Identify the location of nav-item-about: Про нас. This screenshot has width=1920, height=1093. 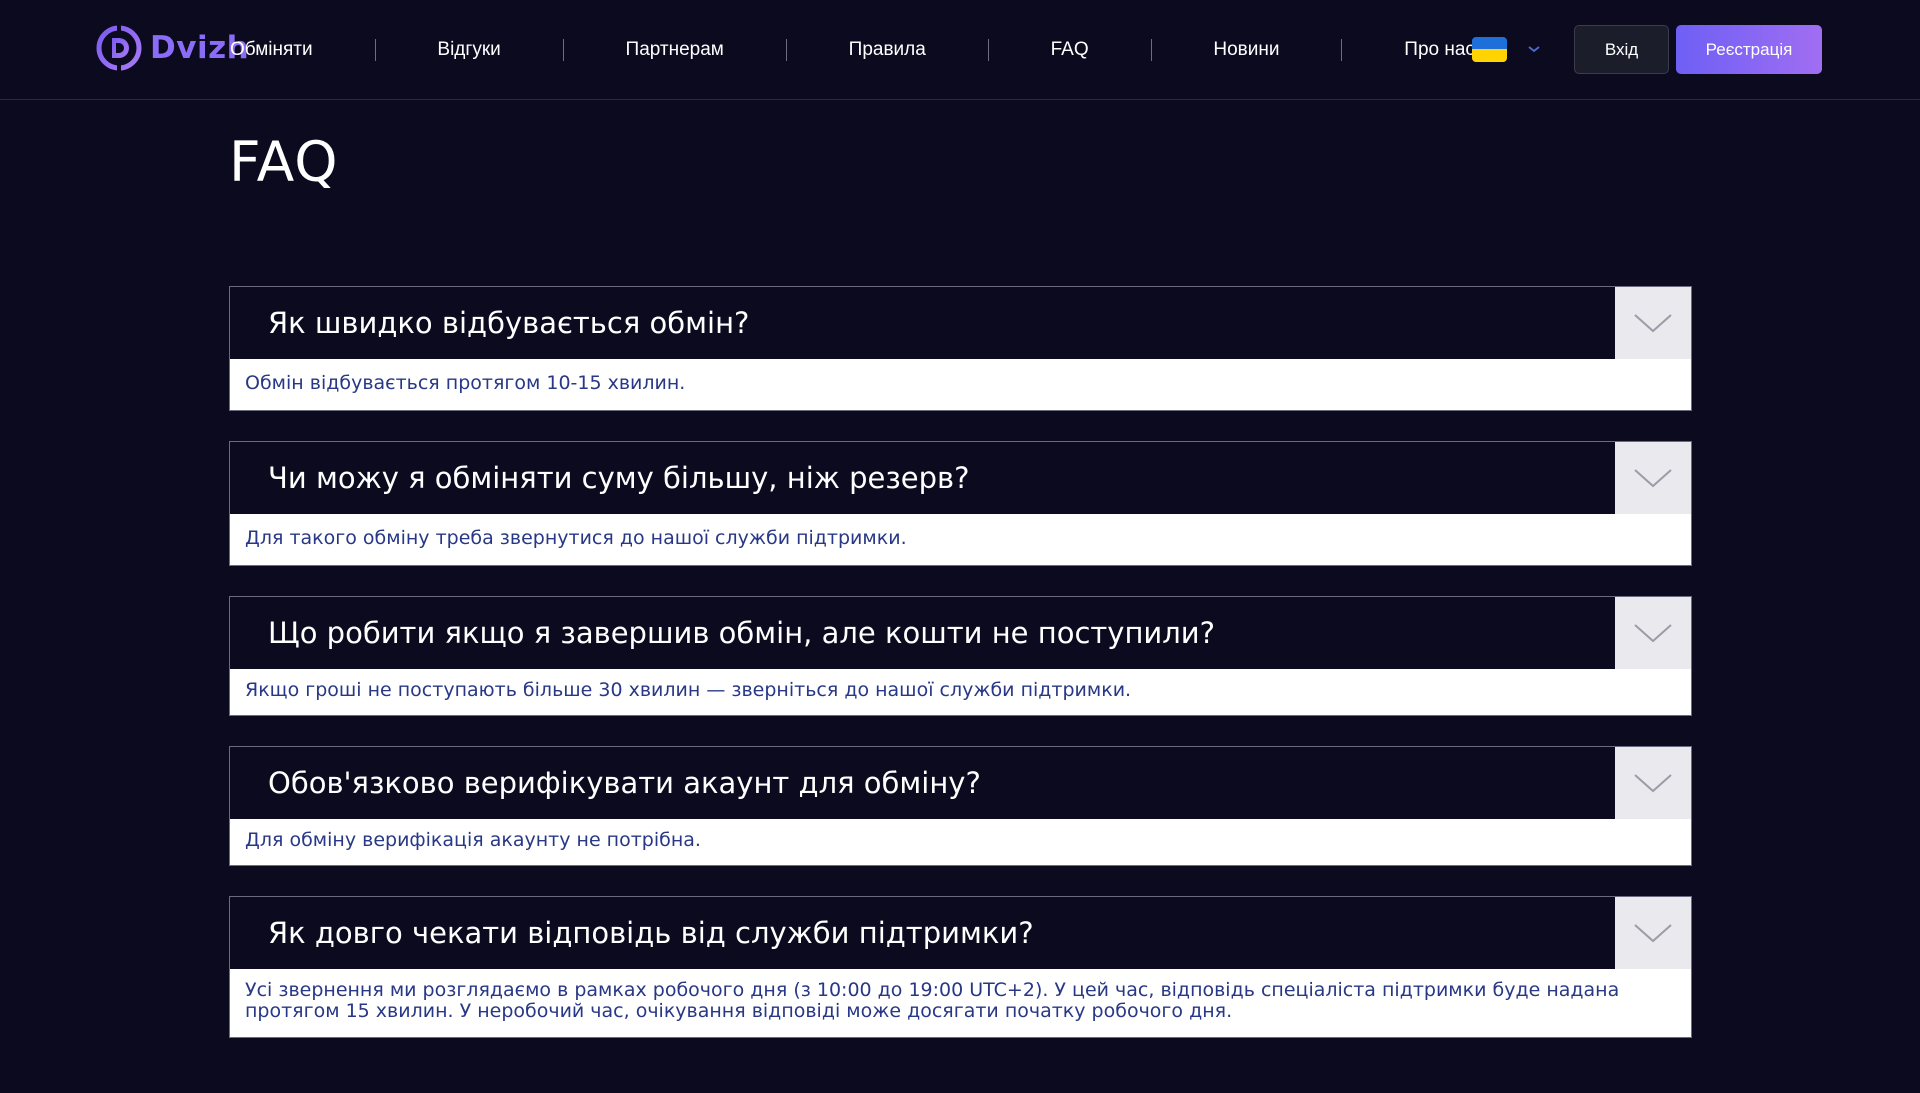
(1439, 50).